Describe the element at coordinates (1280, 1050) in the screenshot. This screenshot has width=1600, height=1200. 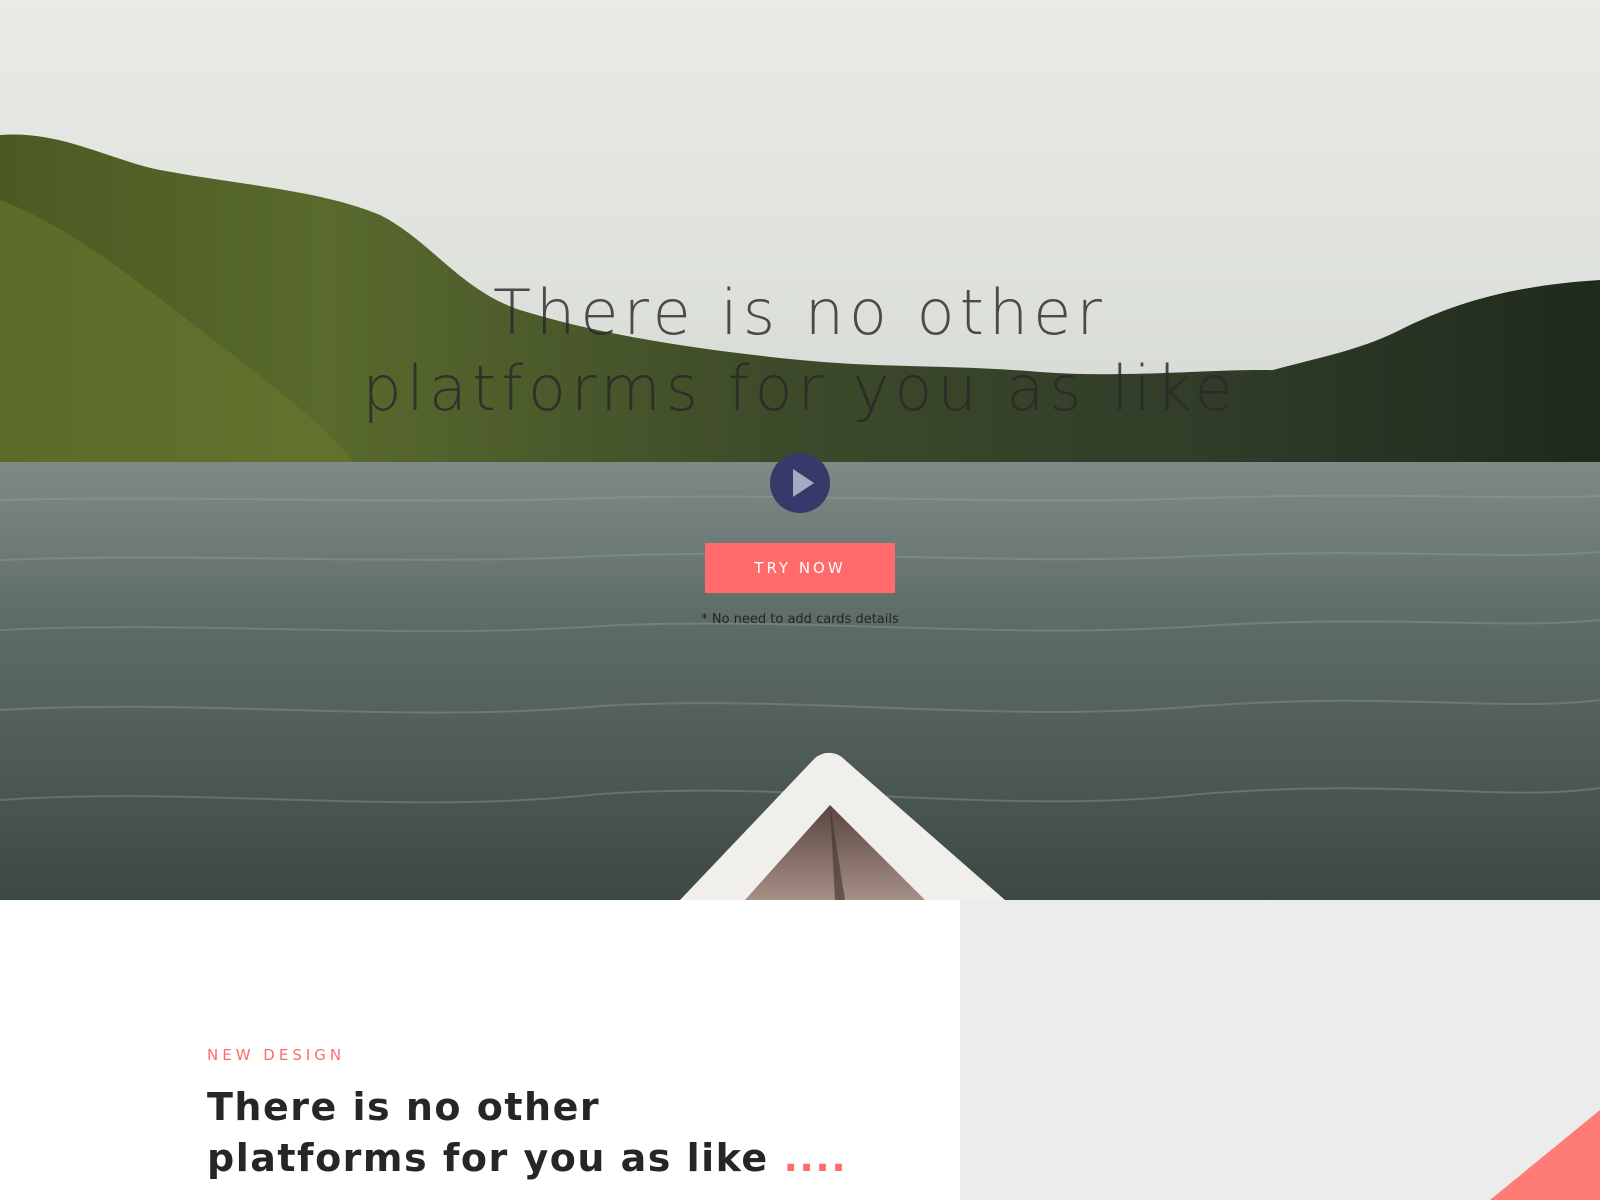
I see `feature-image-panel` at that location.